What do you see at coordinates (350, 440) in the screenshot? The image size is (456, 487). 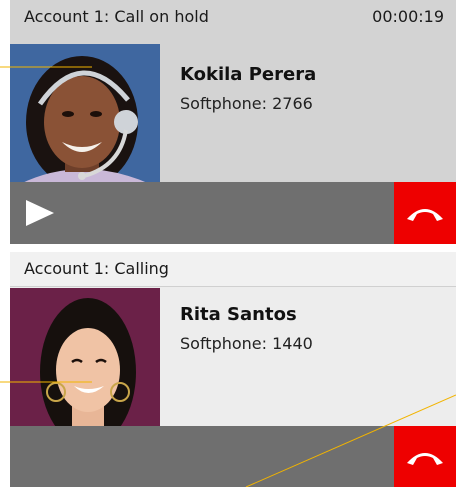 I see `callout-line-controls` at bounding box center [350, 440].